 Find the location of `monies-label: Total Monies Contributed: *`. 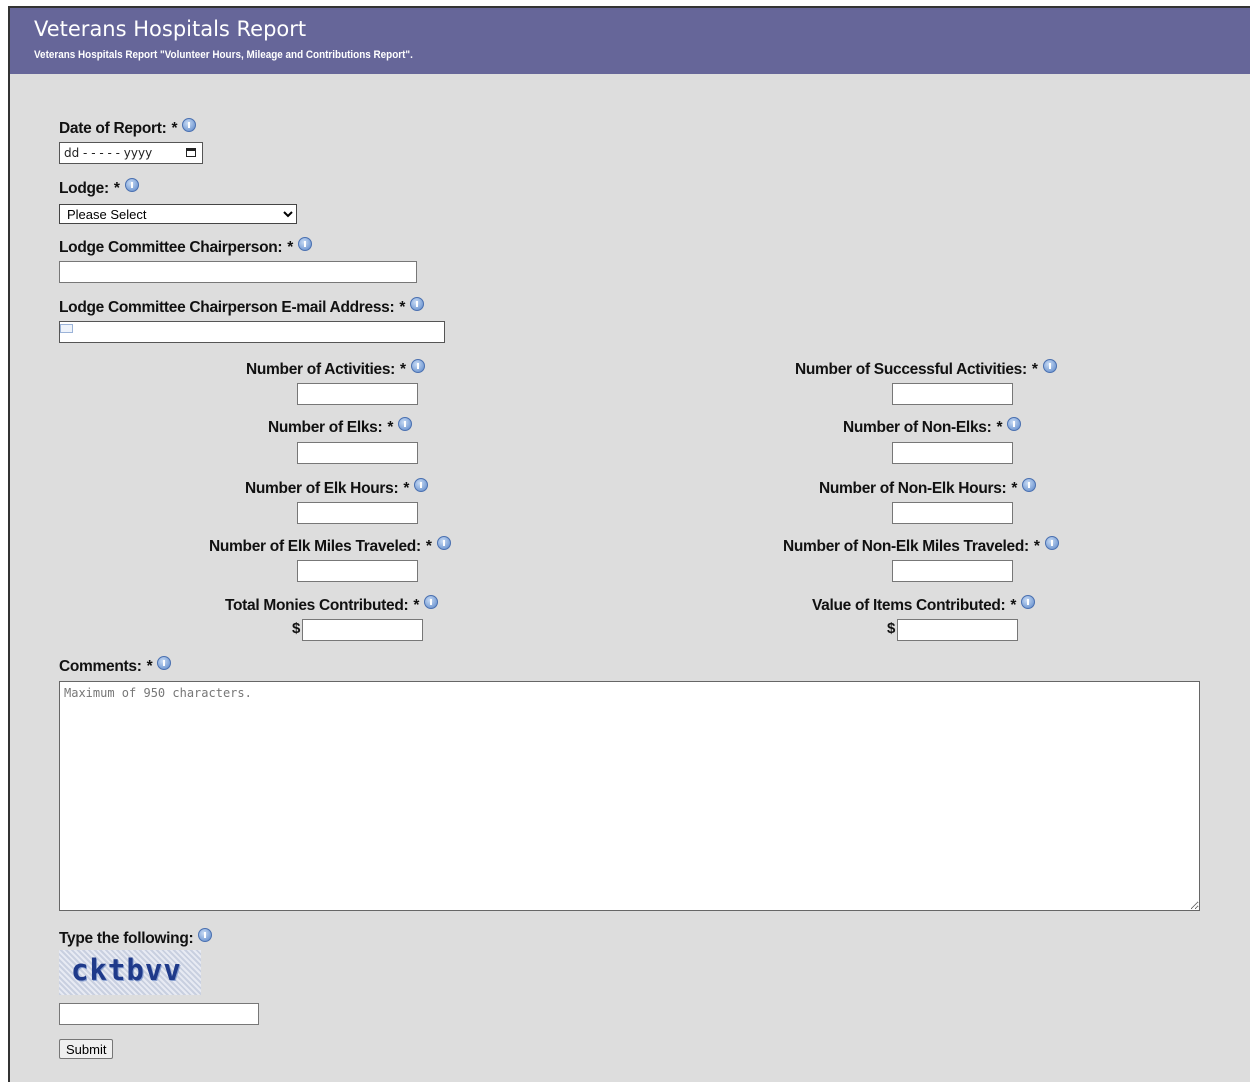

monies-label: Total Monies Contributed: * is located at coordinates (332, 605).